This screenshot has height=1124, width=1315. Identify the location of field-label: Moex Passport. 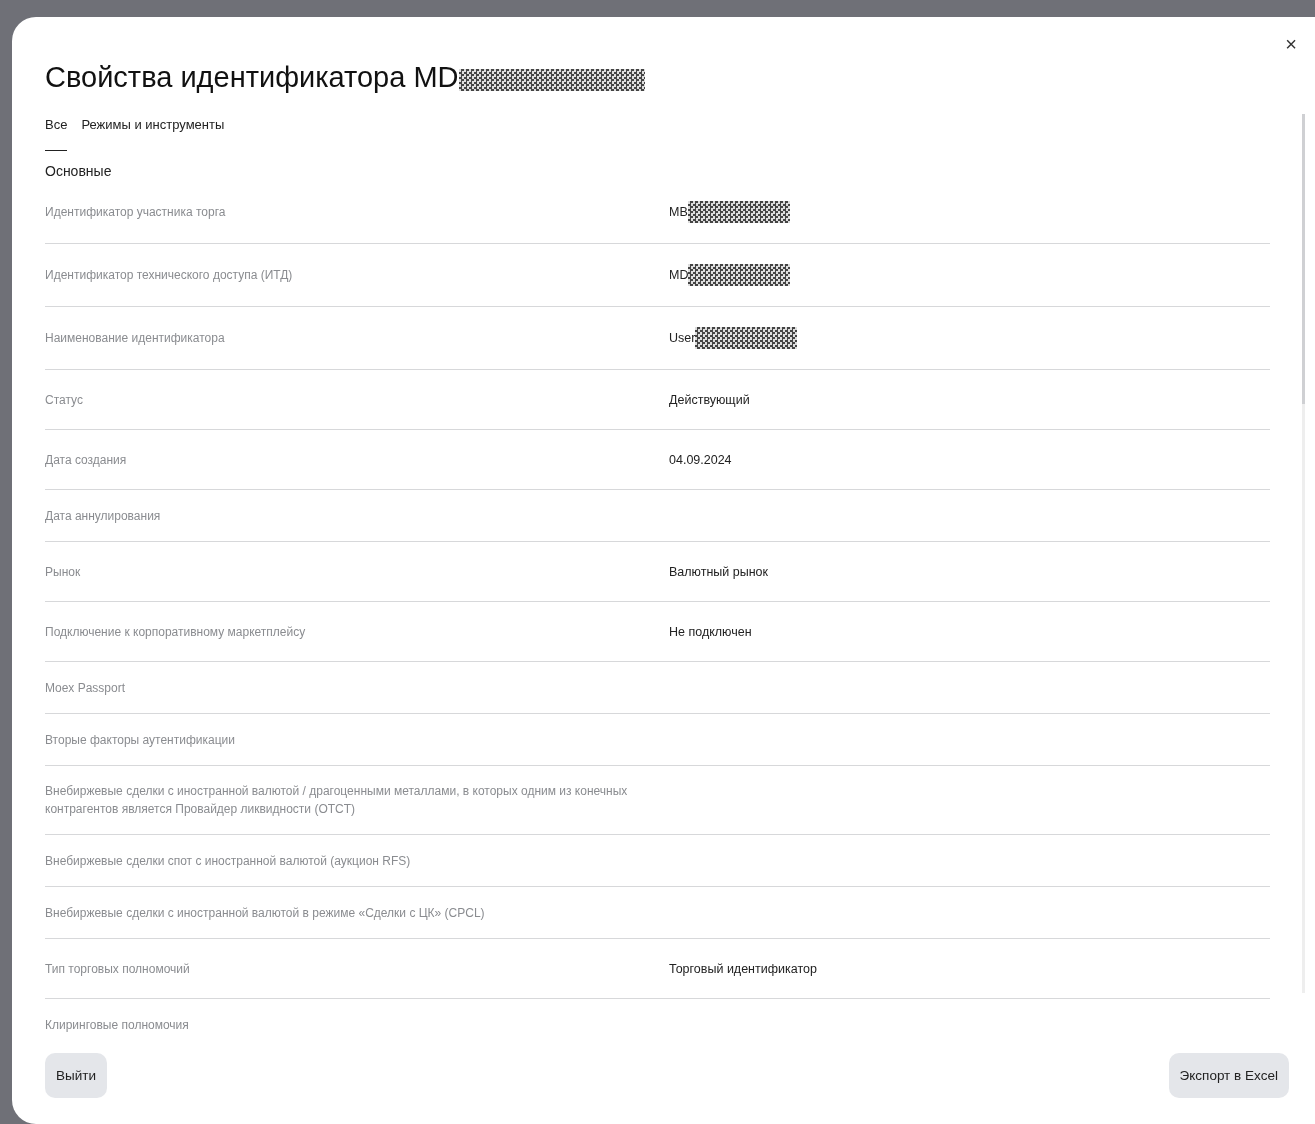
(86, 688).